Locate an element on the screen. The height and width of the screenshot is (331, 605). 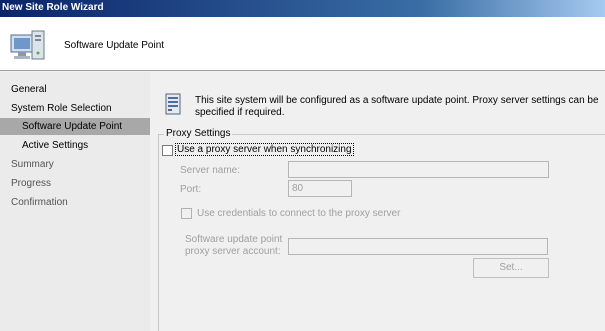
use-proxy-checkbox is located at coordinates (167, 150).